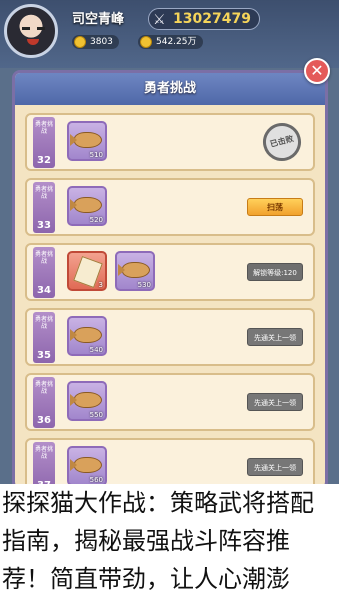 This screenshot has width=339, height=600. I want to click on fish-reward-item: 520, so click(87, 206).